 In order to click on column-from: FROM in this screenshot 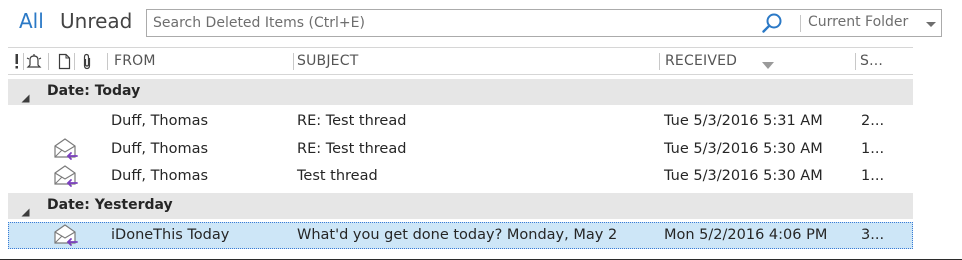, I will do `click(135, 61)`.